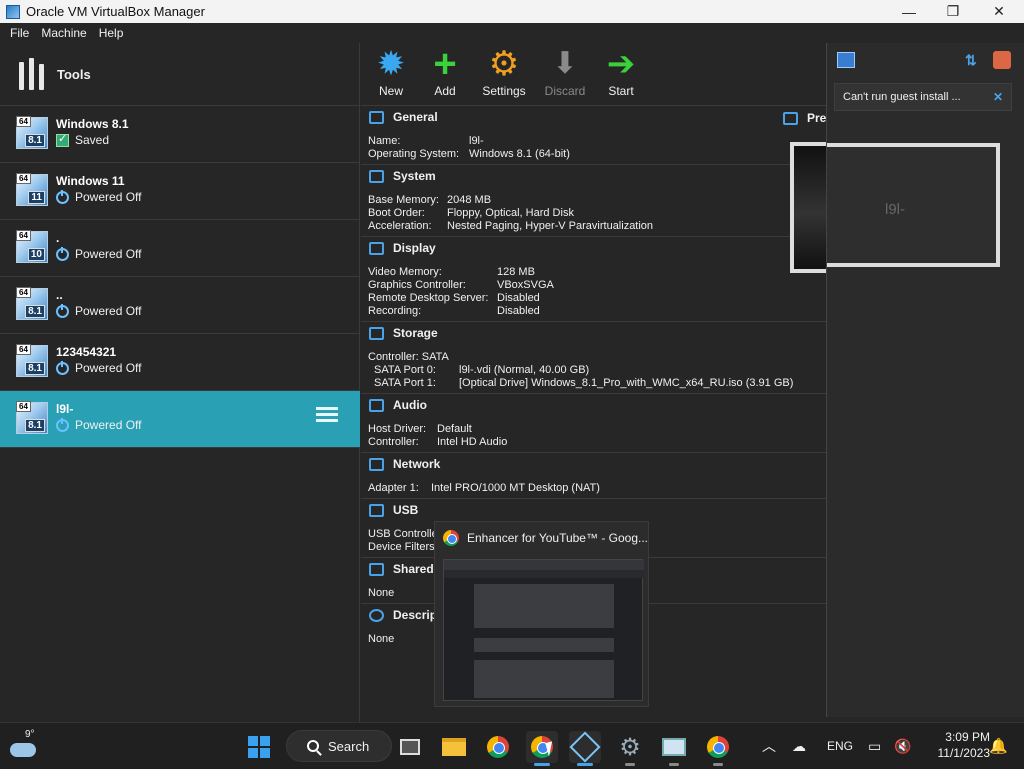 The width and height of the screenshot is (1024, 769). I want to click on vm-name: Windows 11, so click(90, 181).